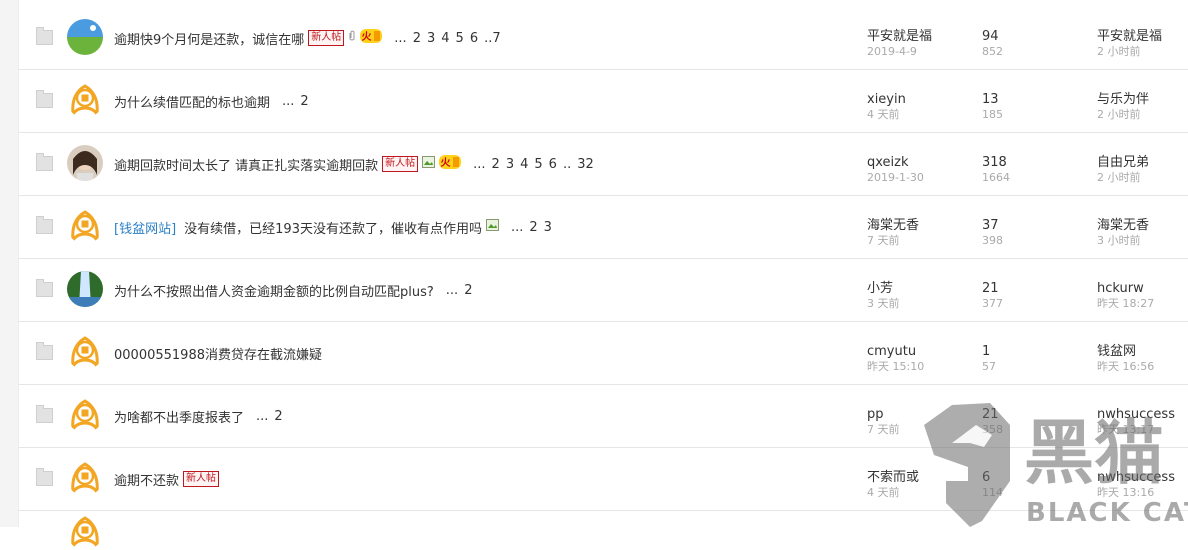 The width and height of the screenshot is (1188, 550). What do you see at coordinates (992, 51) in the screenshot?
I see `view-count: 852` at bounding box center [992, 51].